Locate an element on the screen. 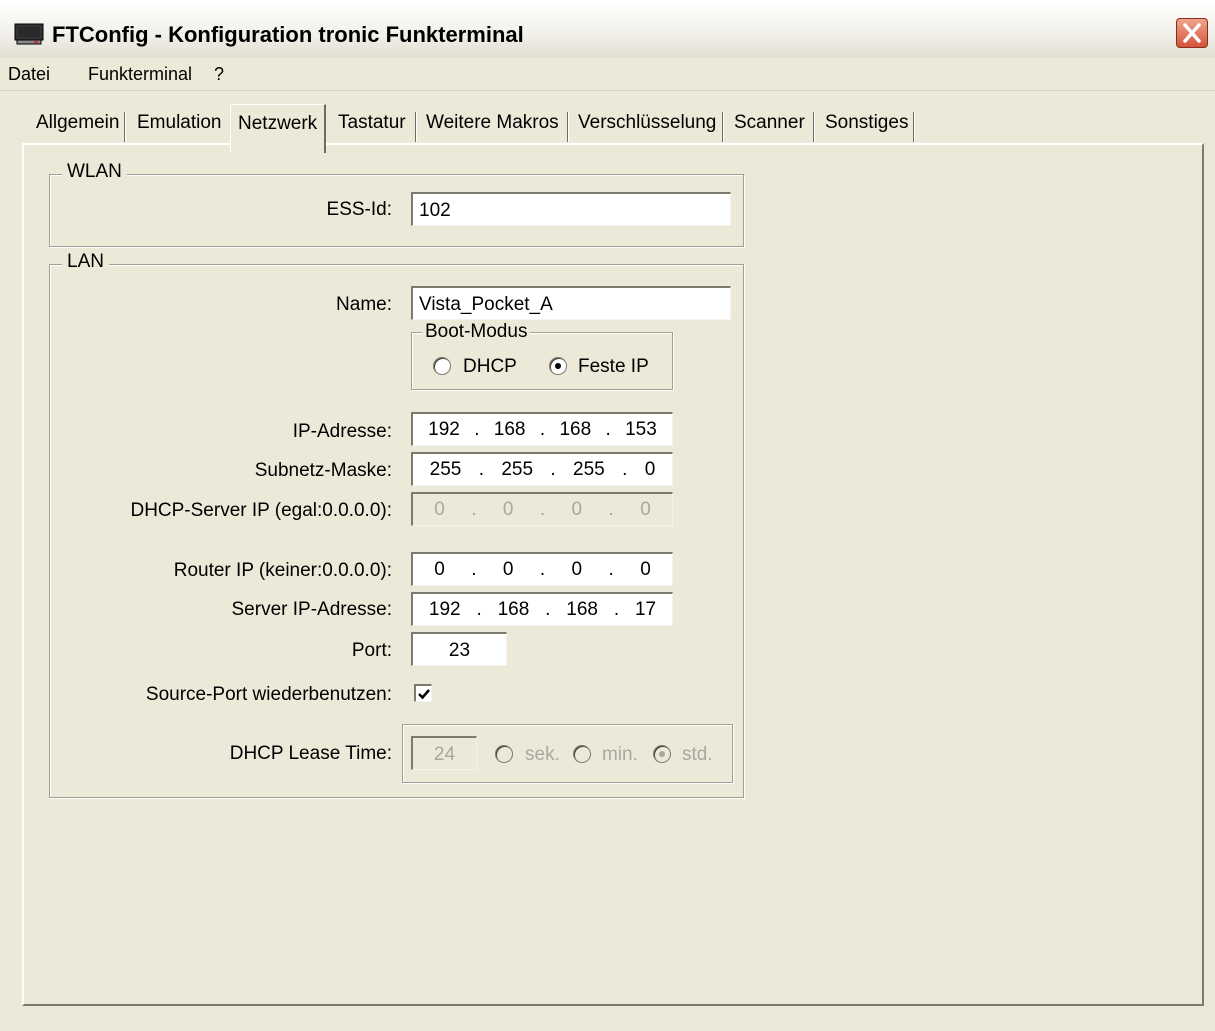 This screenshot has width=1215, height=1031. lease-unit-sek-label: sek. is located at coordinates (542, 754).